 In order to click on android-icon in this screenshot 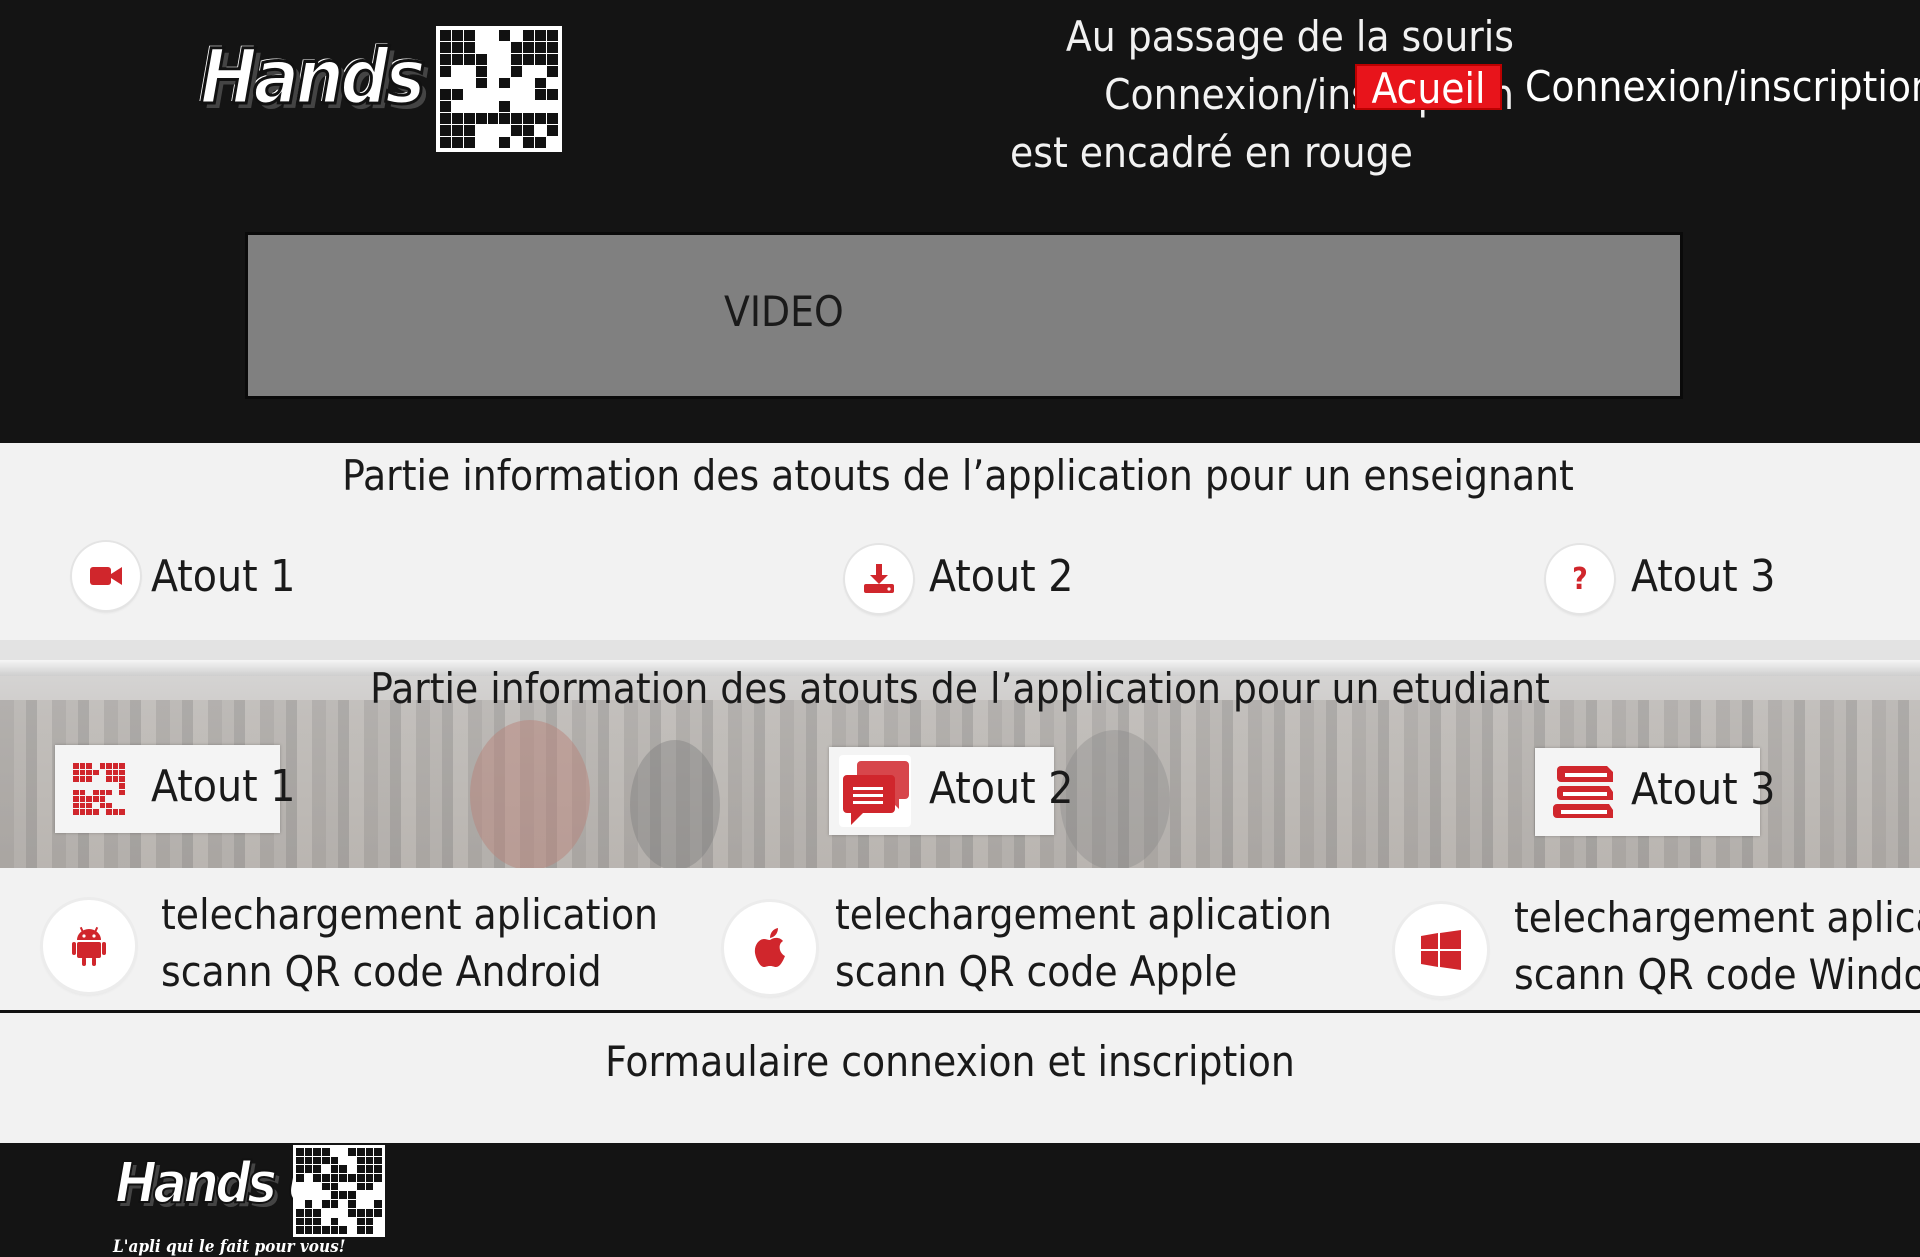, I will do `click(89, 946)`.